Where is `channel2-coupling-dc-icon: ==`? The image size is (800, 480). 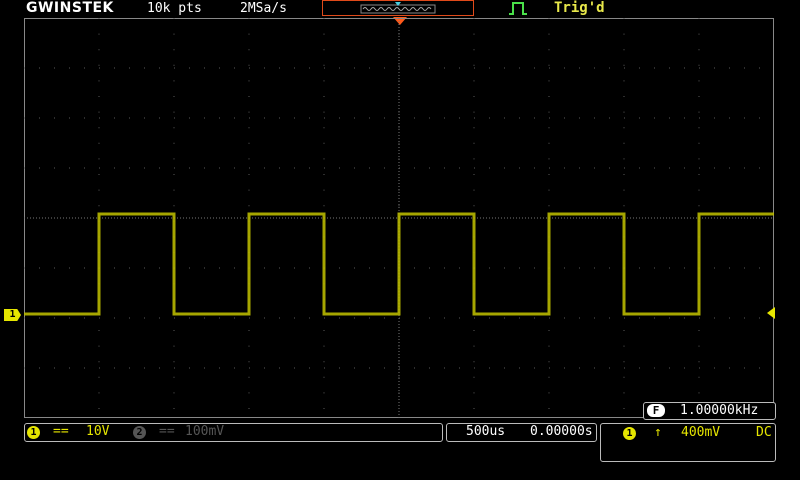
channel2-coupling-dc-icon: == is located at coordinates (167, 431).